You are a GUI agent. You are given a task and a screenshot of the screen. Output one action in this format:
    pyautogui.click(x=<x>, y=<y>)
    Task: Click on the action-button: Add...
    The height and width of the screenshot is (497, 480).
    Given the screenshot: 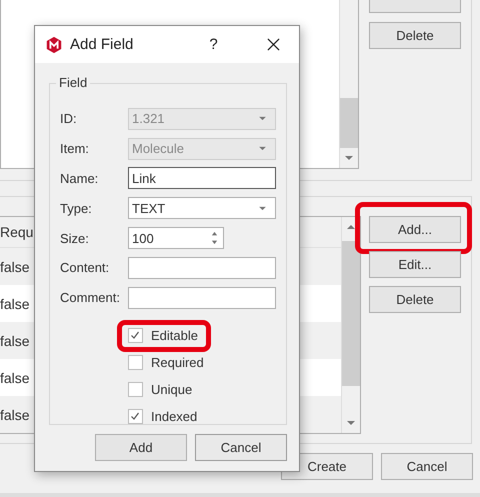 What is the action you would take?
    pyautogui.click(x=415, y=229)
    